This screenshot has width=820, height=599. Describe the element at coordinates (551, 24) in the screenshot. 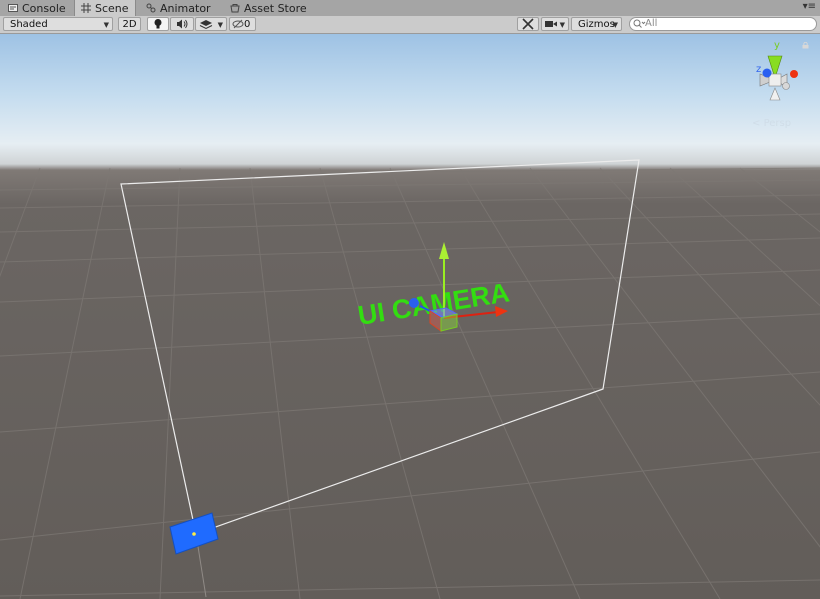

I see `video-camera-icon` at that location.